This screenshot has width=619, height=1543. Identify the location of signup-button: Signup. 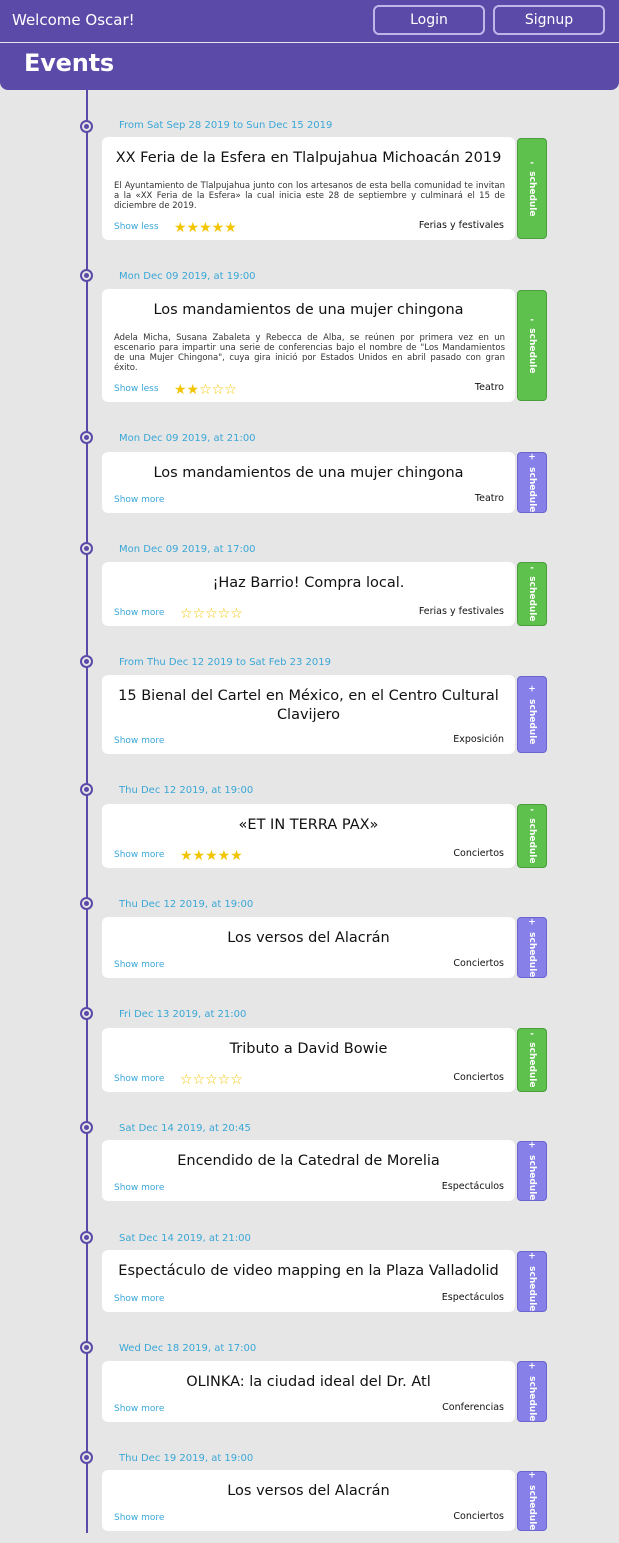
(549, 20).